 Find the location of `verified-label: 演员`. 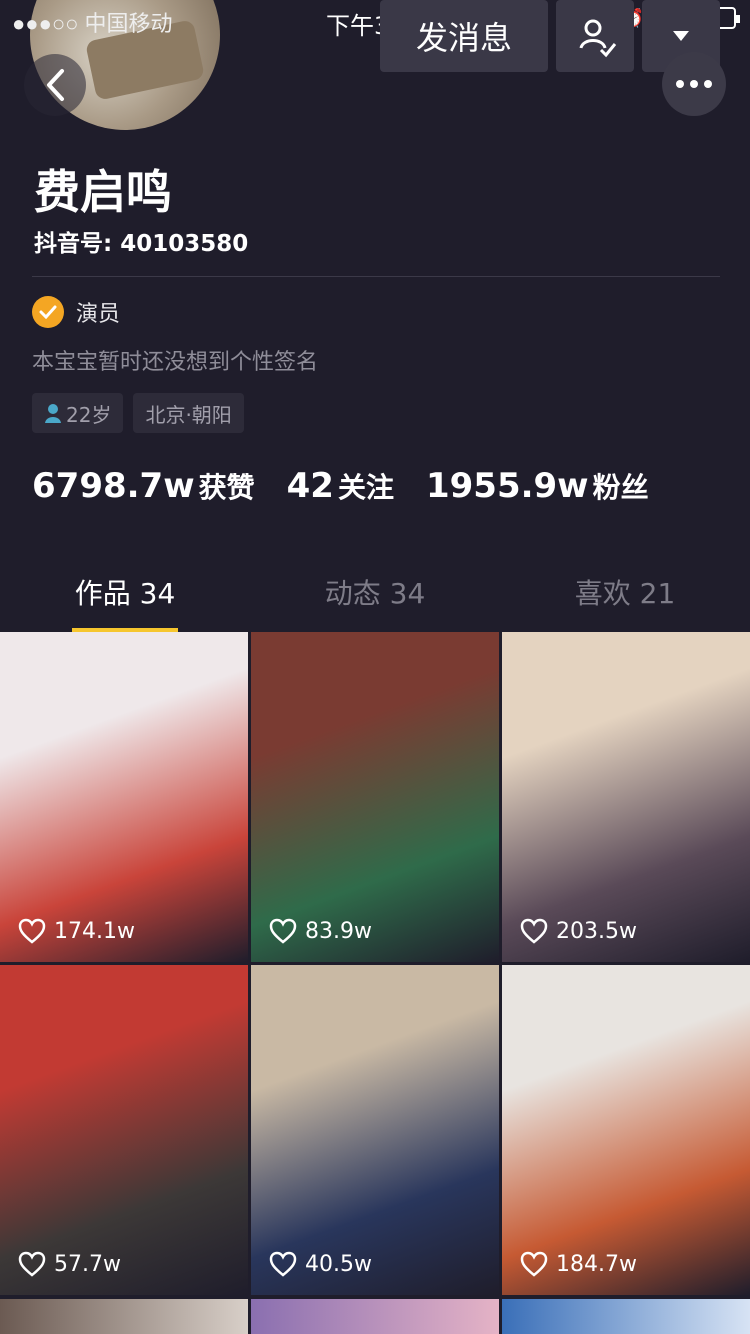

verified-label: 演员 is located at coordinates (98, 314).